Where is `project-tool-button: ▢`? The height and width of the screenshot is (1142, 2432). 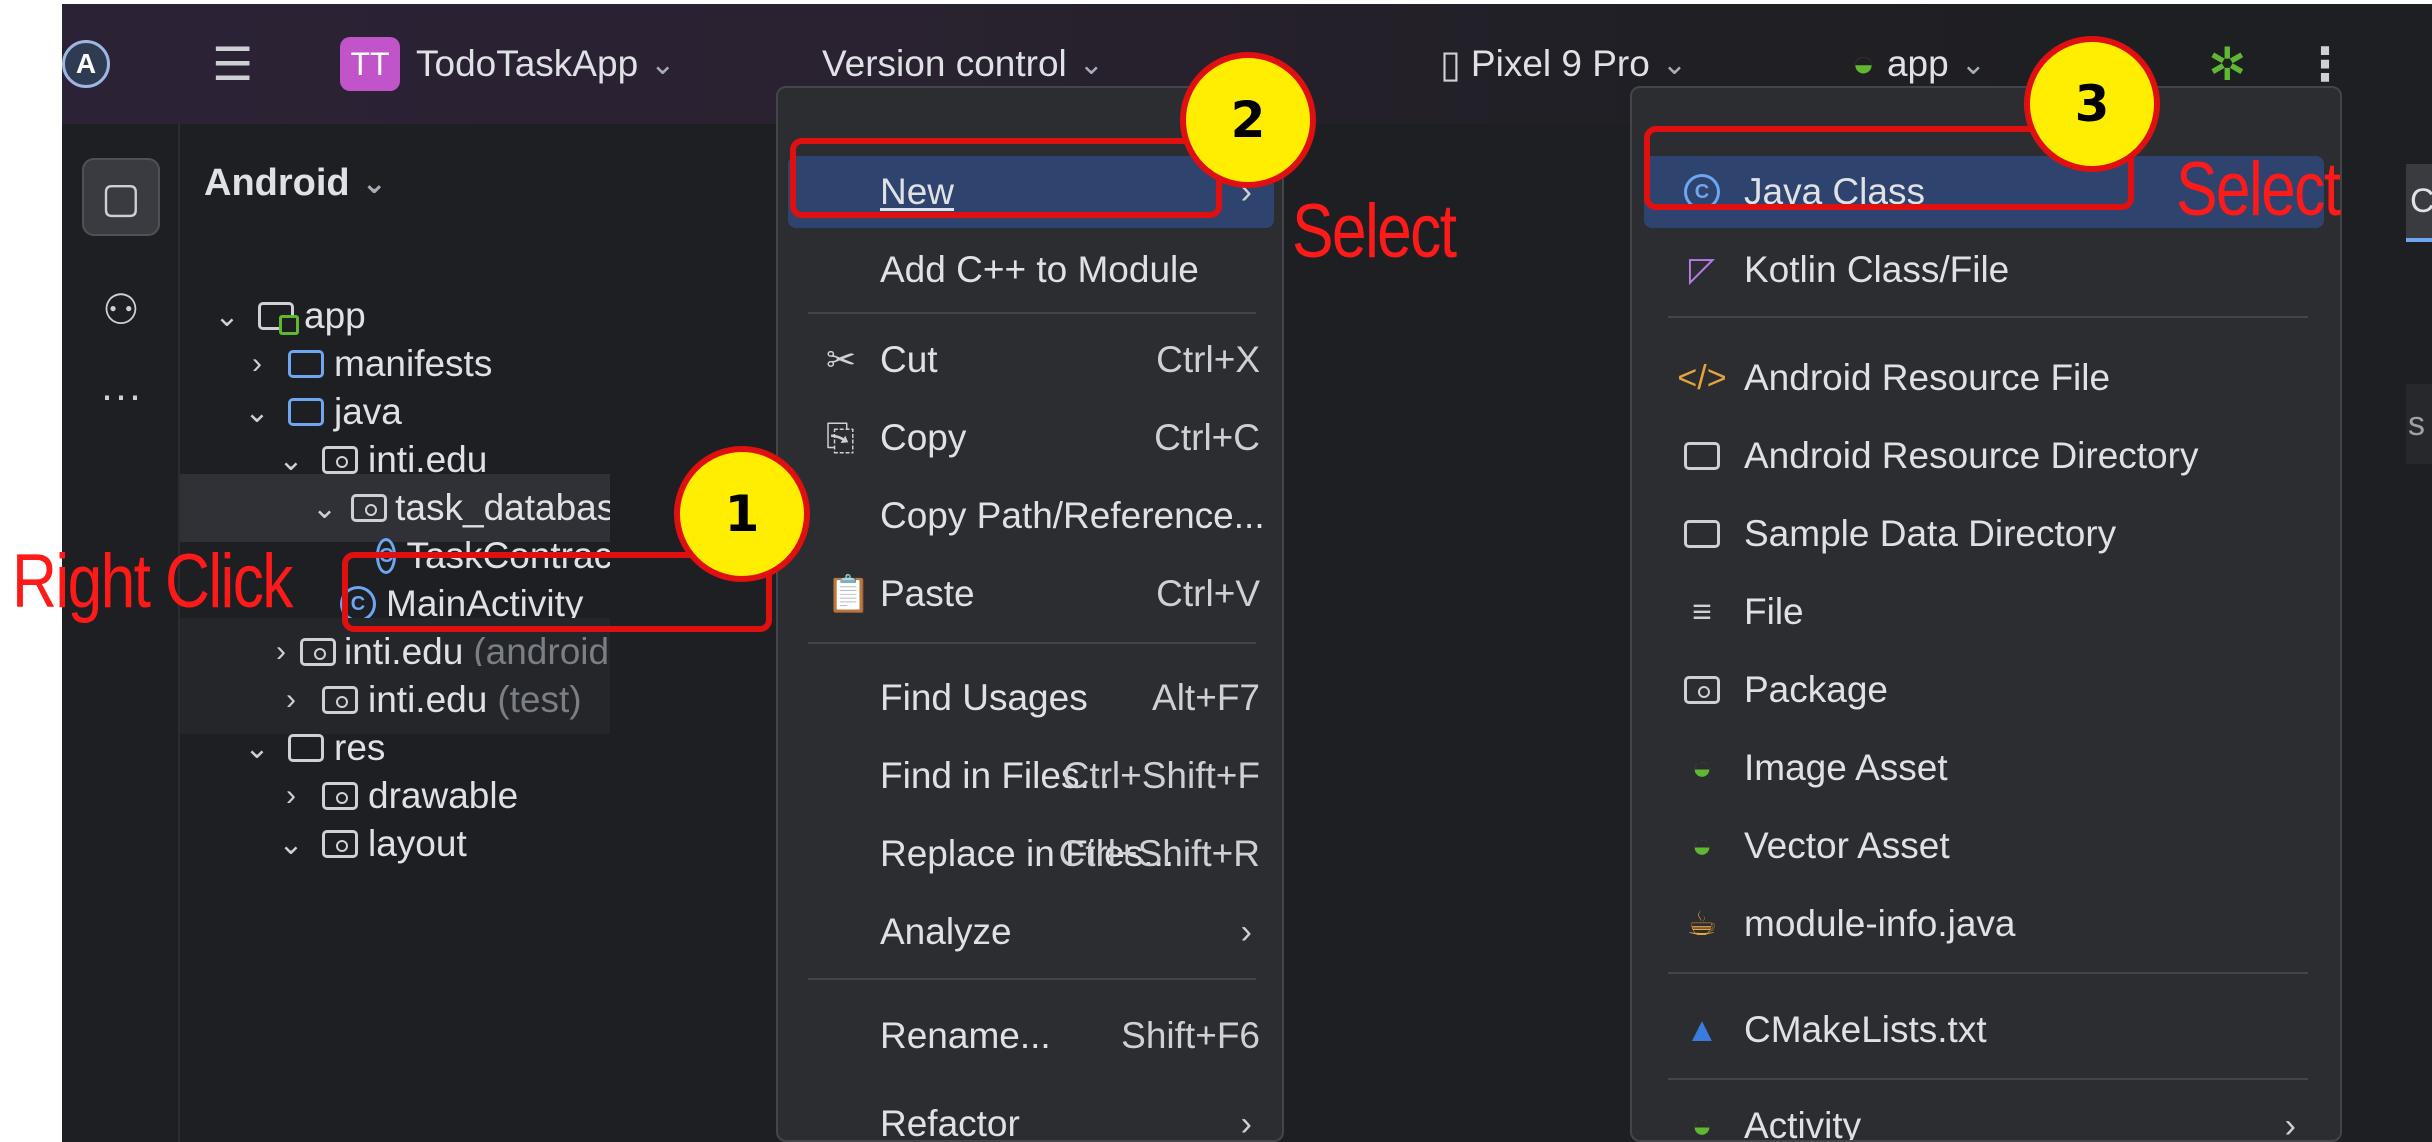 project-tool-button: ▢ is located at coordinates (121, 197).